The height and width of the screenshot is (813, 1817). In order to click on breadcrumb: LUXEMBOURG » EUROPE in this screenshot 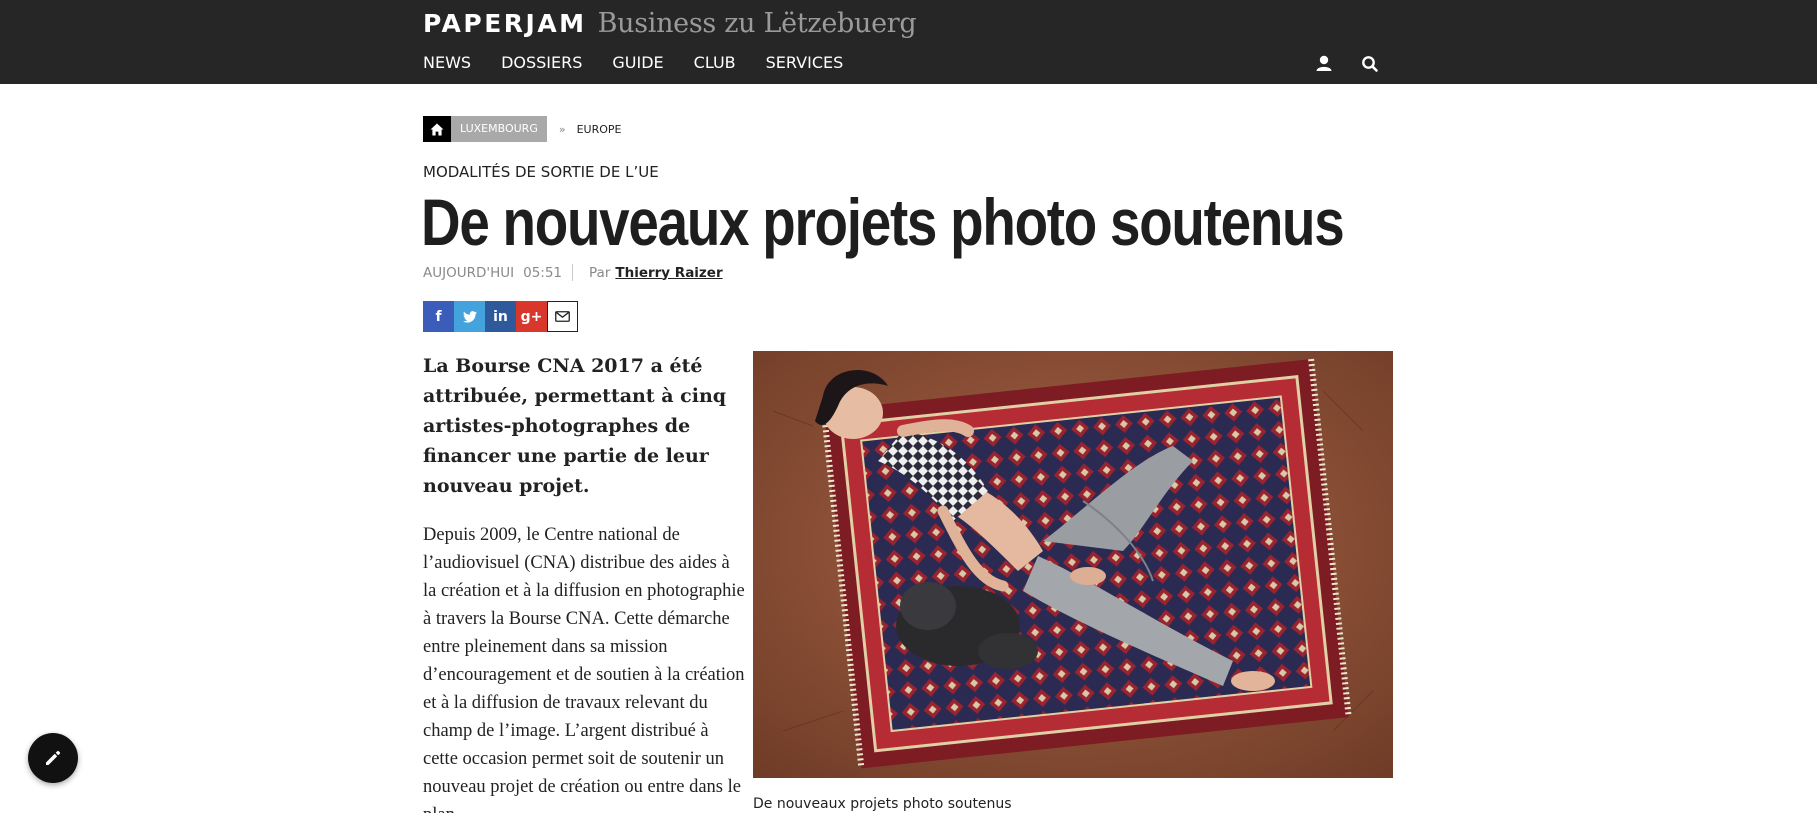, I will do `click(522, 129)`.